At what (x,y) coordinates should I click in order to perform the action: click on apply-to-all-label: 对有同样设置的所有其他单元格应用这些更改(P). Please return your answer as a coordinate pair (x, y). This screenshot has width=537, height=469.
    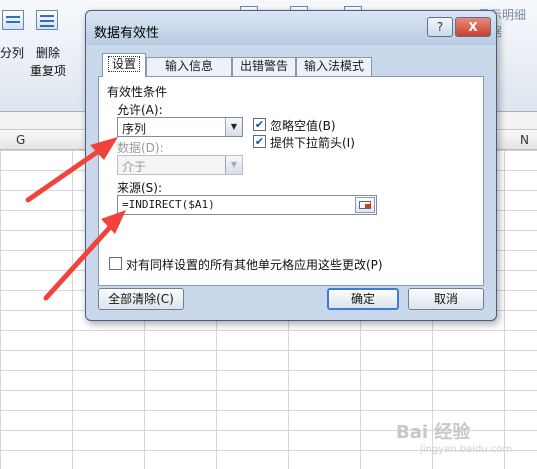
    Looking at the image, I should click on (254, 265).